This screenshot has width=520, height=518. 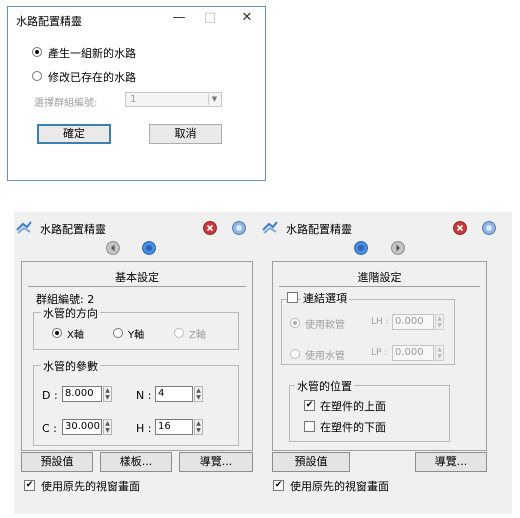 What do you see at coordinates (107, 427) in the screenshot?
I see `c-spinner: ▲ ▼` at bounding box center [107, 427].